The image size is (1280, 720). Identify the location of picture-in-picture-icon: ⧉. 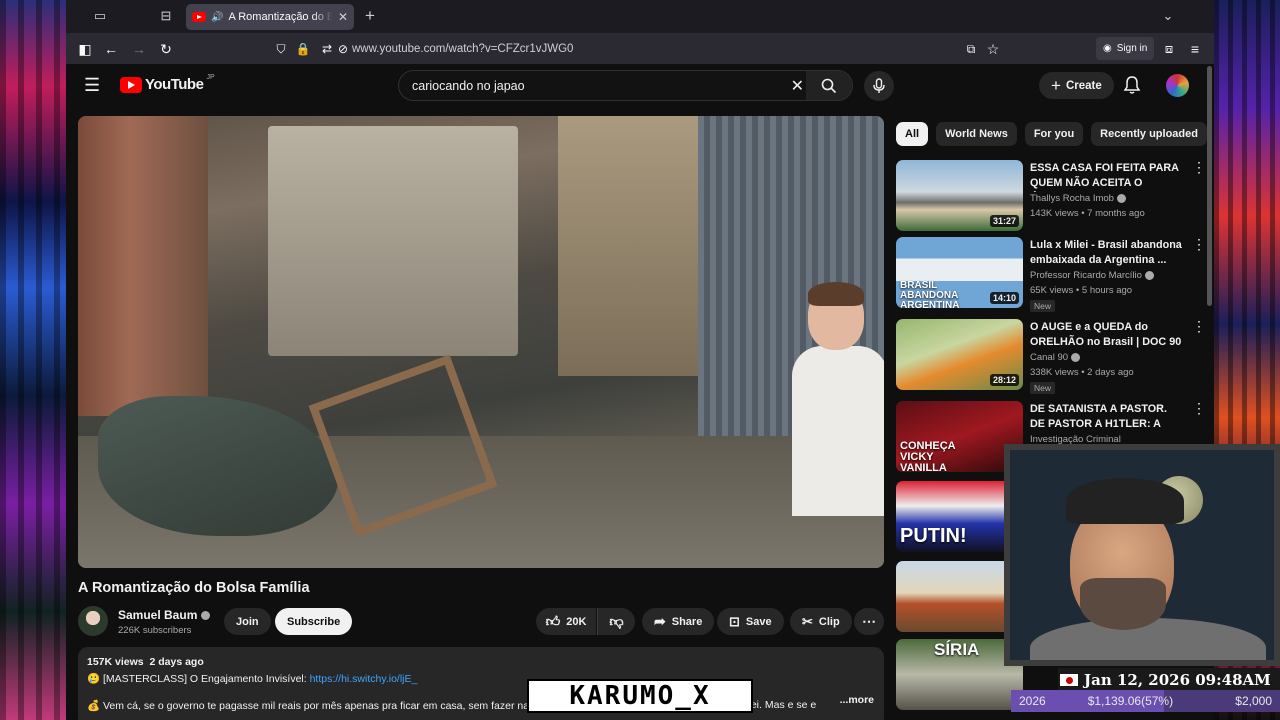
(971, 49).